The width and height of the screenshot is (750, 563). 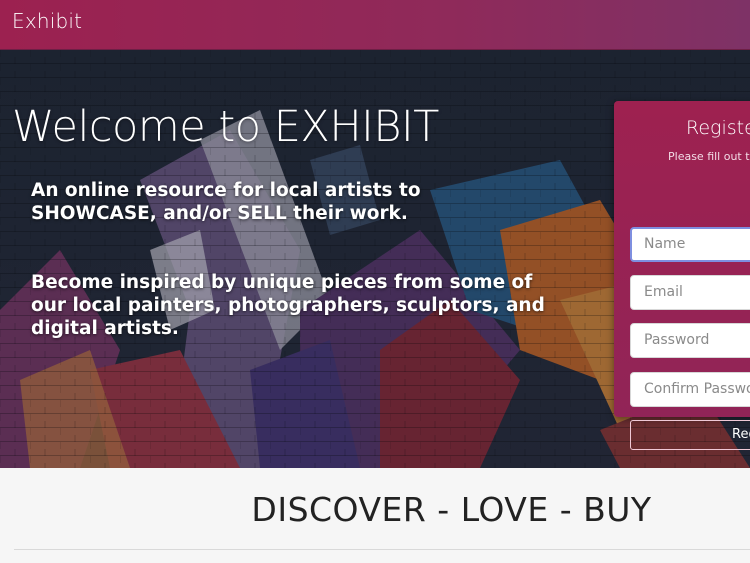 What do you see at coordinates (690, 340) in the screenshot?
I see `password-input: Password` at bounding box center [690, 340].